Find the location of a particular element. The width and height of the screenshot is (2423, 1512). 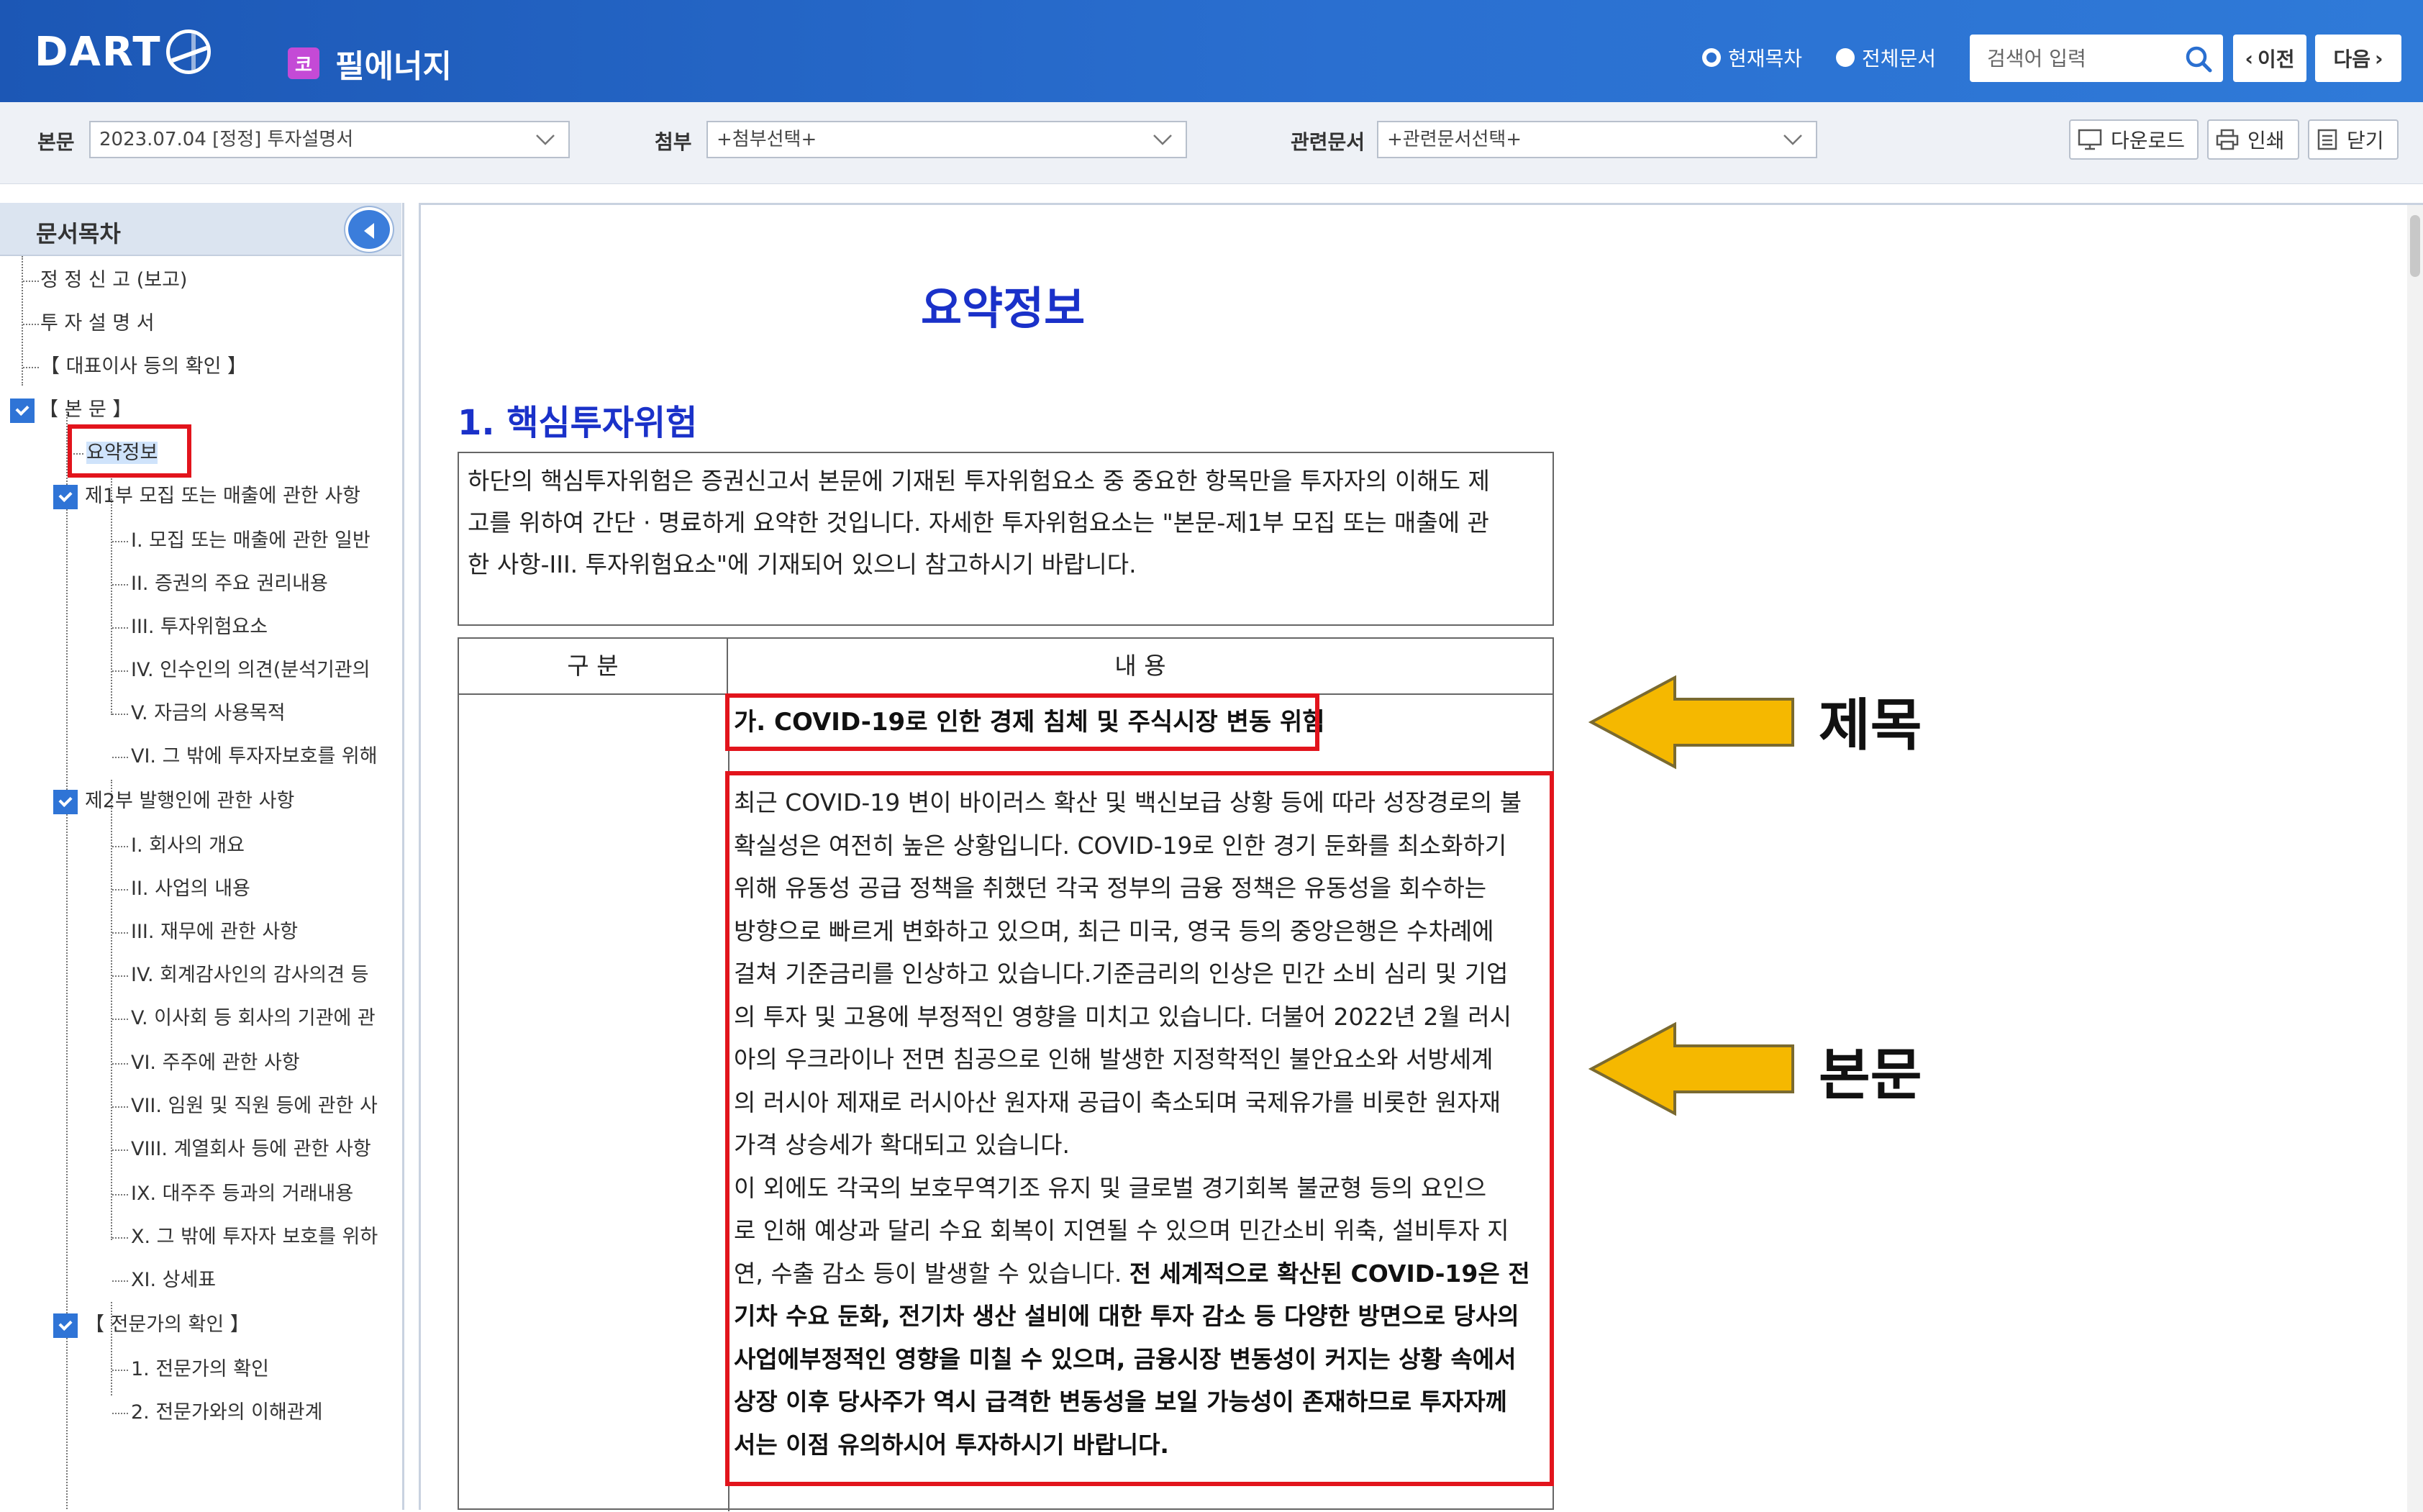

toc-item: II. 사업의 내용 is located at coordinates (190, 889).